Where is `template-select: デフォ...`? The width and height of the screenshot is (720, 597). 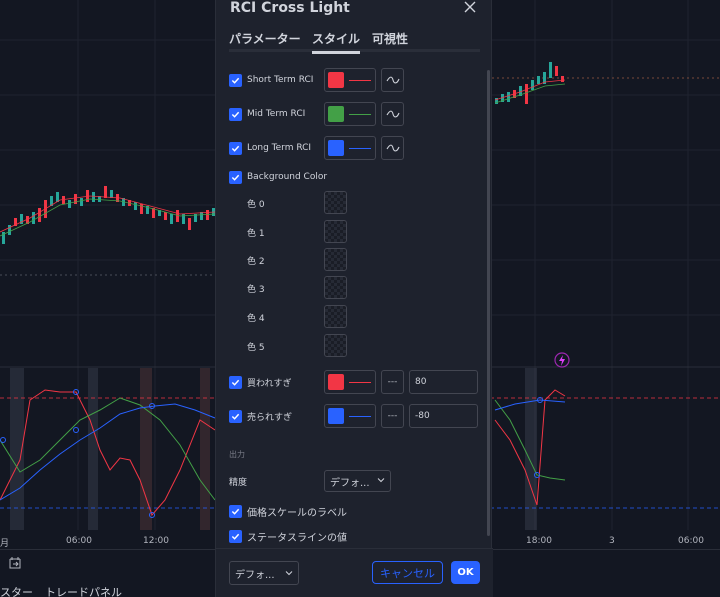 template-select: デフォ... is located at coordinates (264, 573).